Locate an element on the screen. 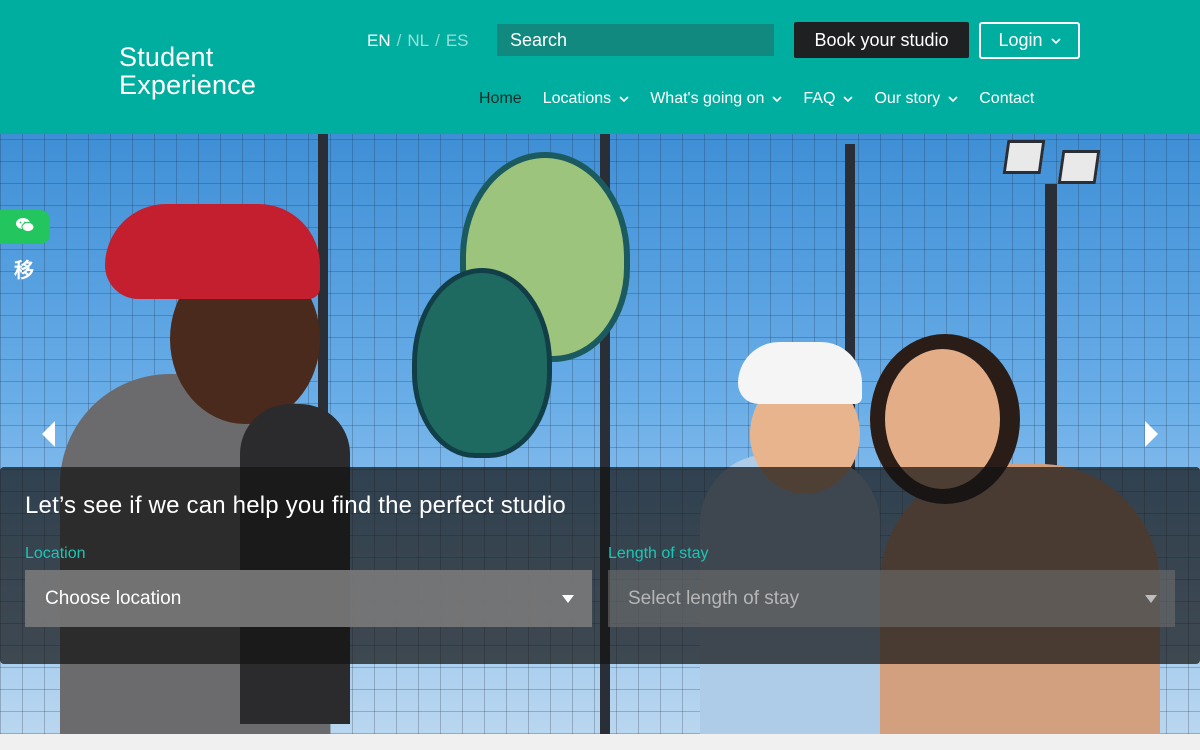 The height and width of the screenshot is (750, 1200). language-switcher: EN / NL / ES is located at coordinates (418, 41).